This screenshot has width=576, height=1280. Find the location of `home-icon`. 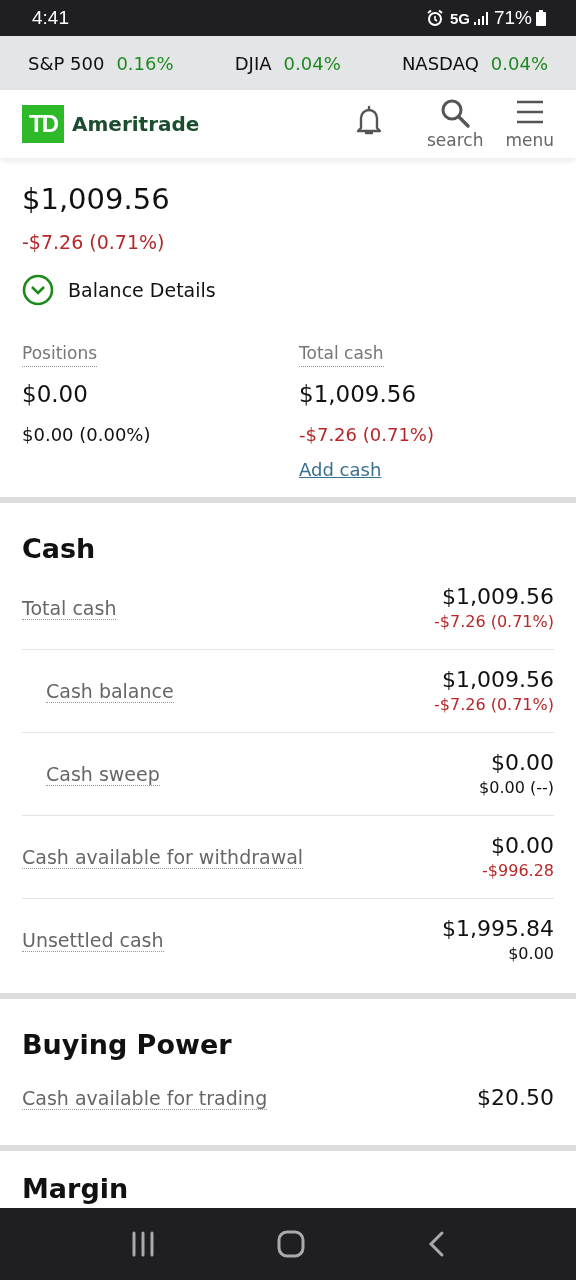

home-icon is located at coordinates (291, 1244).